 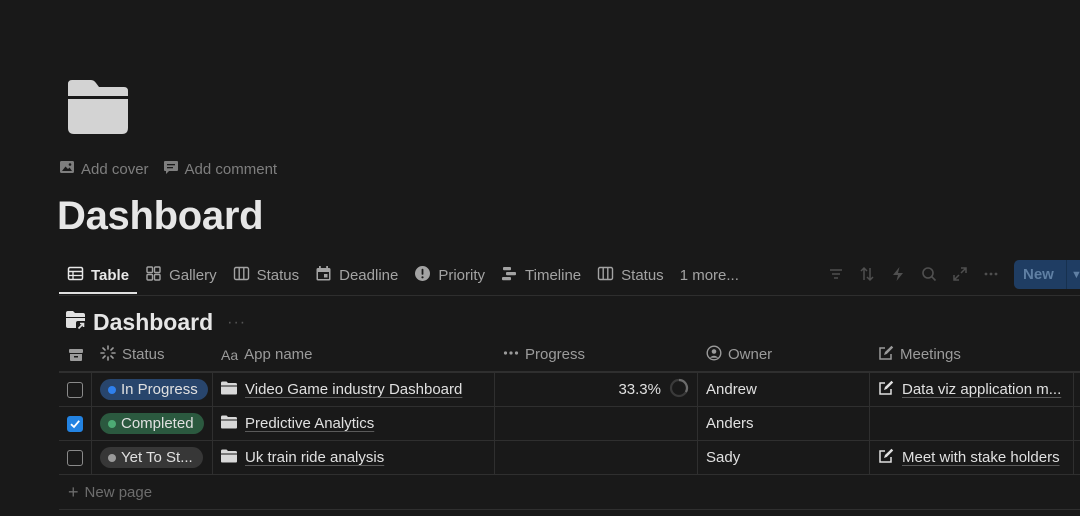 I want to click on table-icon, so click(x=75, y=275).